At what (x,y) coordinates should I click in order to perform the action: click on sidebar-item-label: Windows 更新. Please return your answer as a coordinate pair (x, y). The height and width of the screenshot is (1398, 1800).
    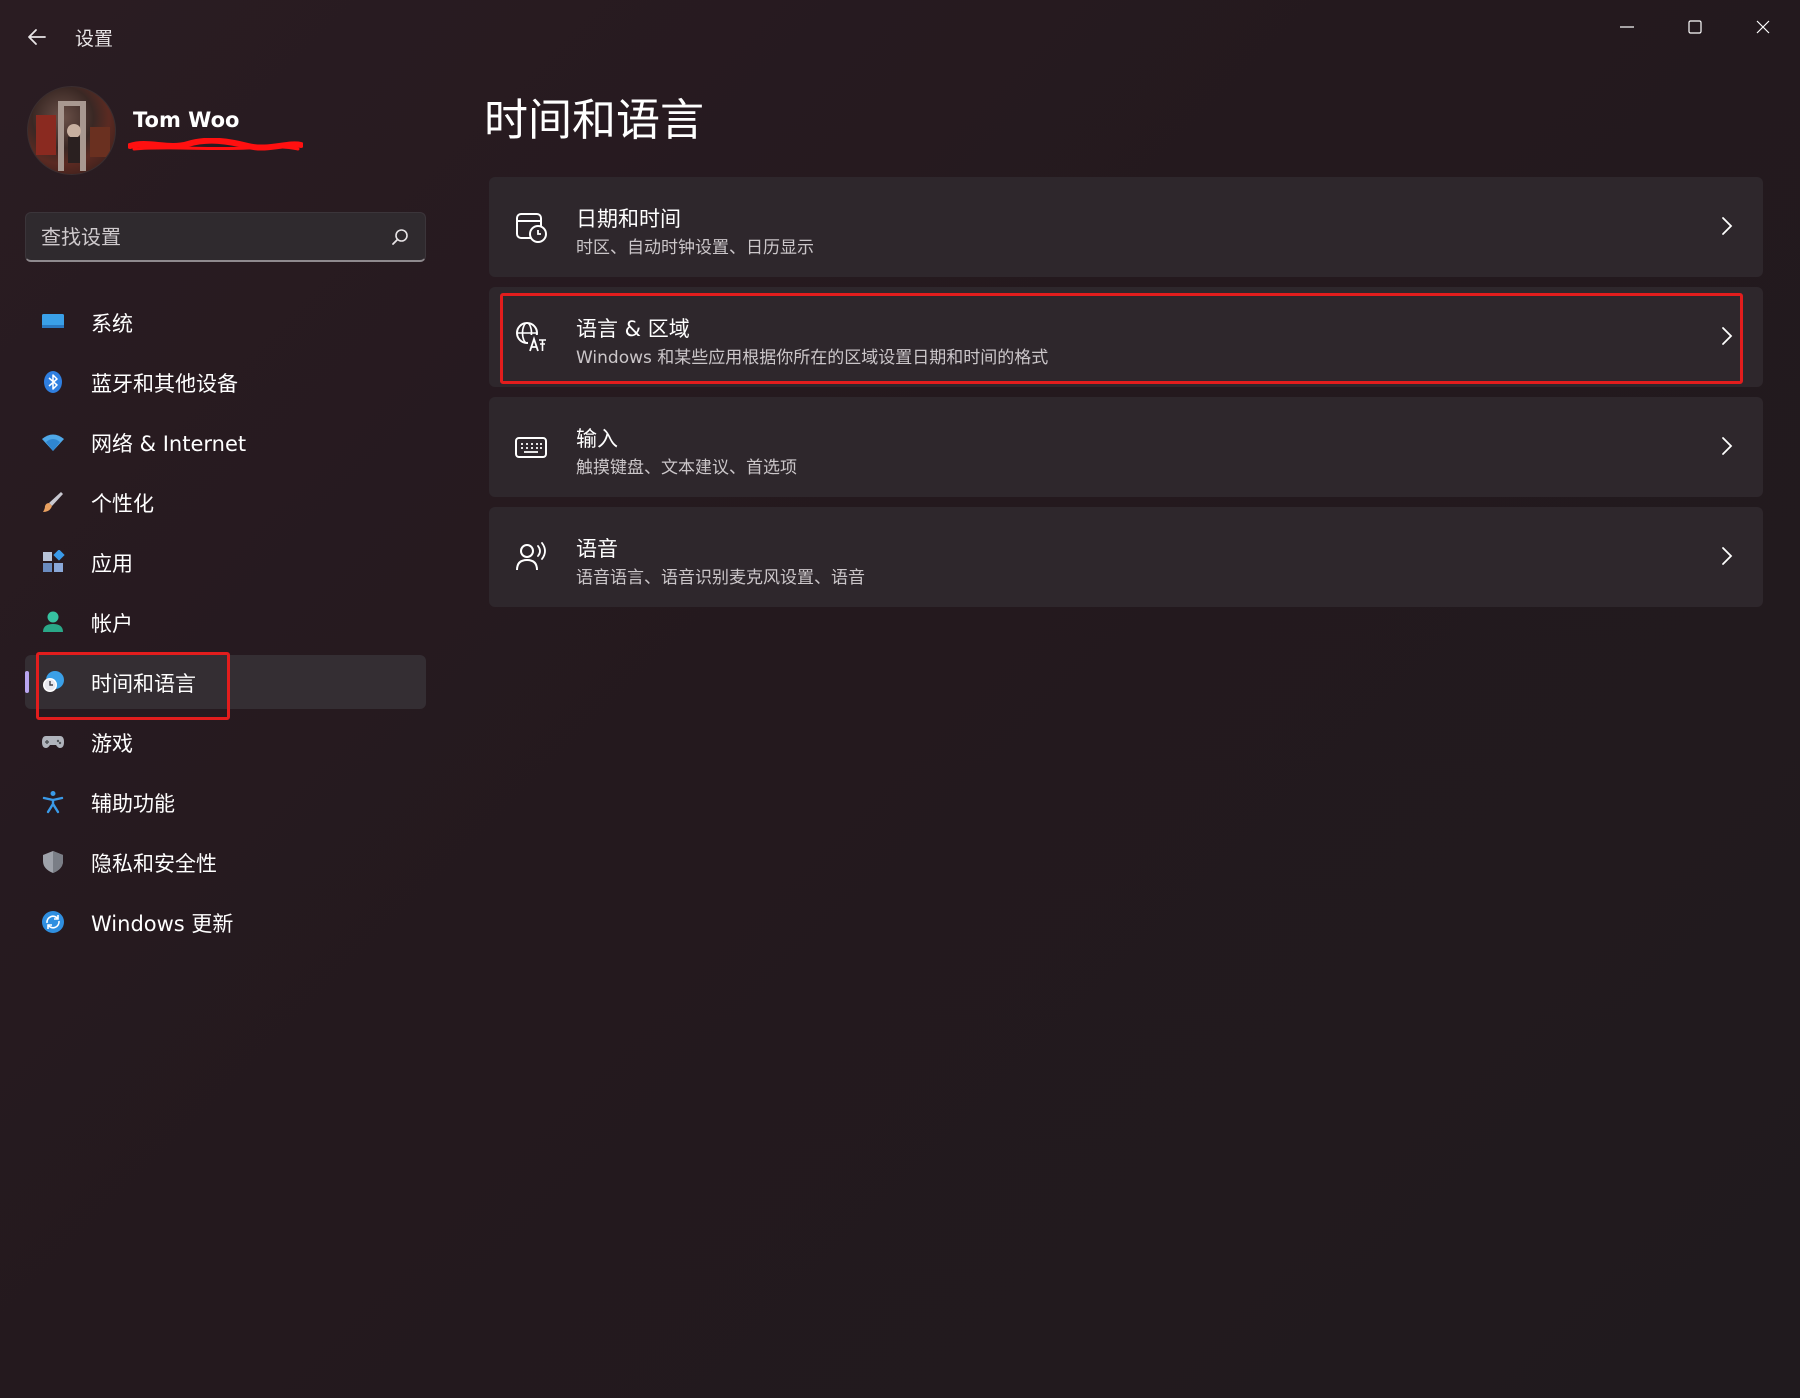
    Looking at the image, I should click on (162, 924).